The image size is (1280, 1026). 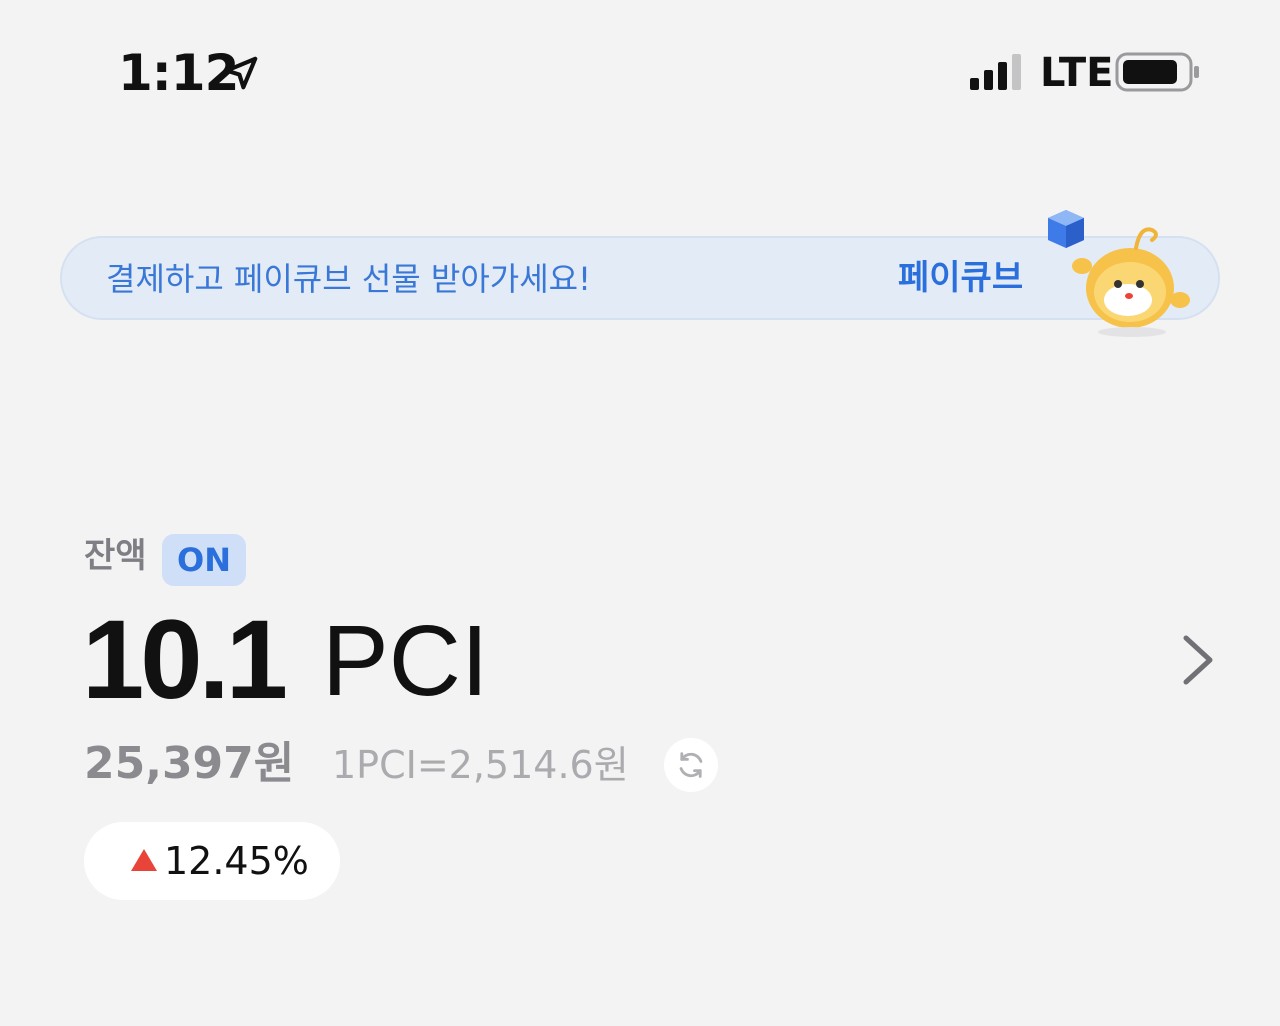 What do you see at coordinates (241, 73) in the screenshot?
I see `location-arrow-icon` at bounding box center [241, 73].